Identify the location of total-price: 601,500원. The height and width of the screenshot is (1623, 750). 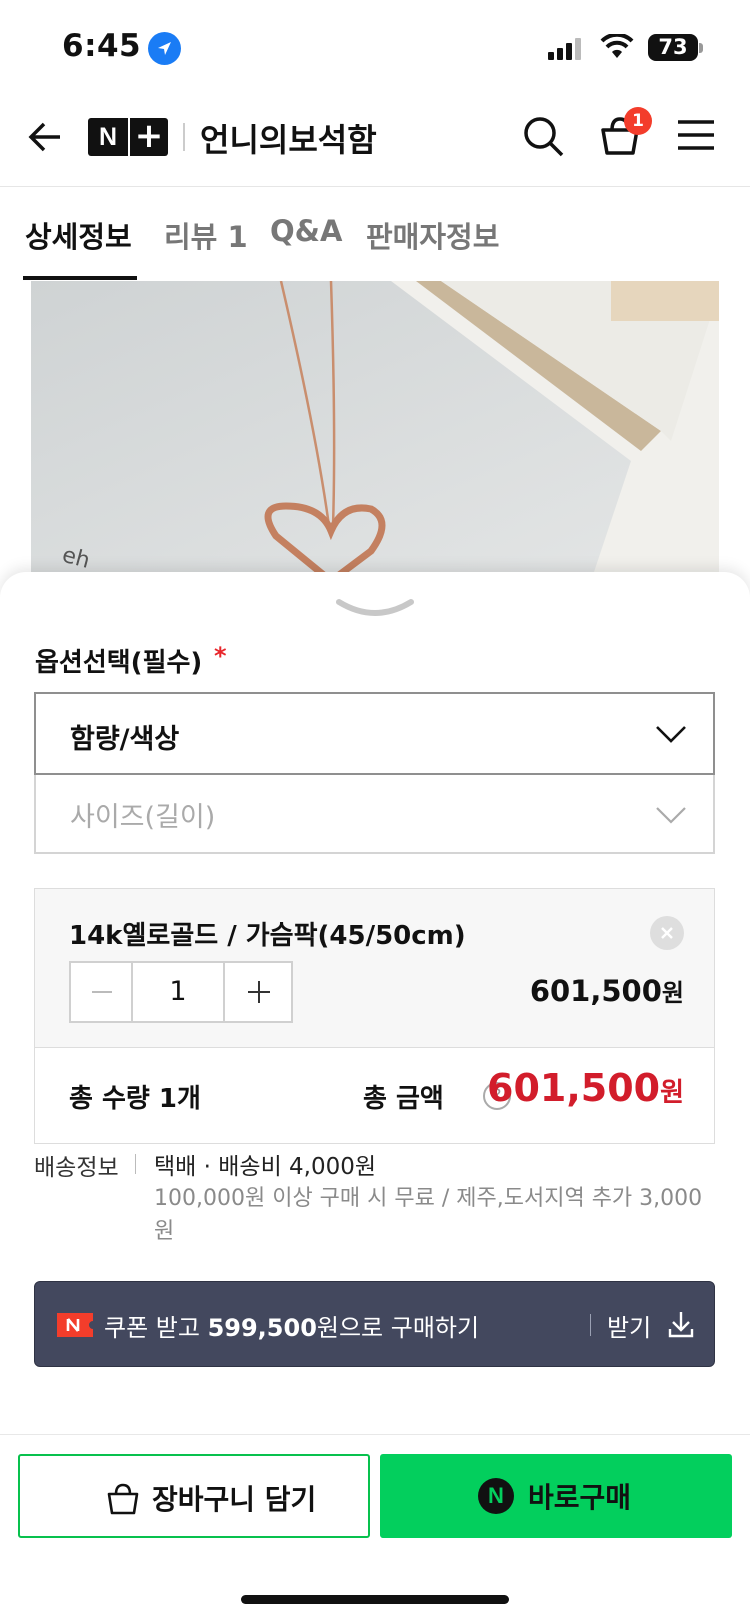
(585, 1088).